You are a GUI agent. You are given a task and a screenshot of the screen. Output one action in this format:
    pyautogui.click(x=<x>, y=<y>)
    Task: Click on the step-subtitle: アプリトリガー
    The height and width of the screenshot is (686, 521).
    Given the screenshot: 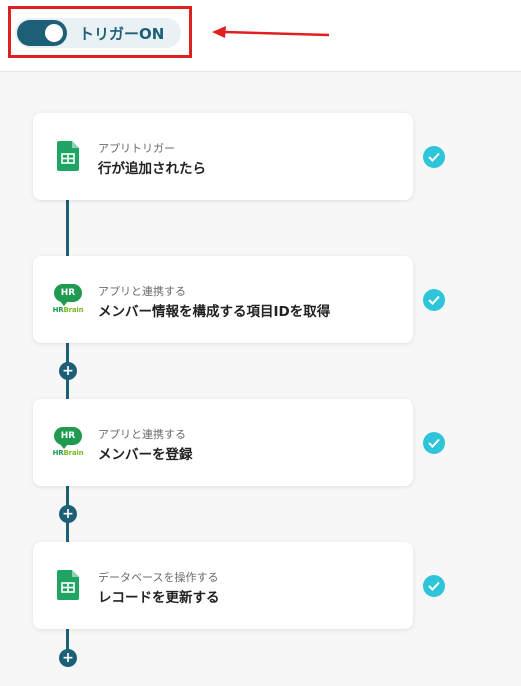 What is the action you would take?
    pyautogui.click(x=136, y=148)
    